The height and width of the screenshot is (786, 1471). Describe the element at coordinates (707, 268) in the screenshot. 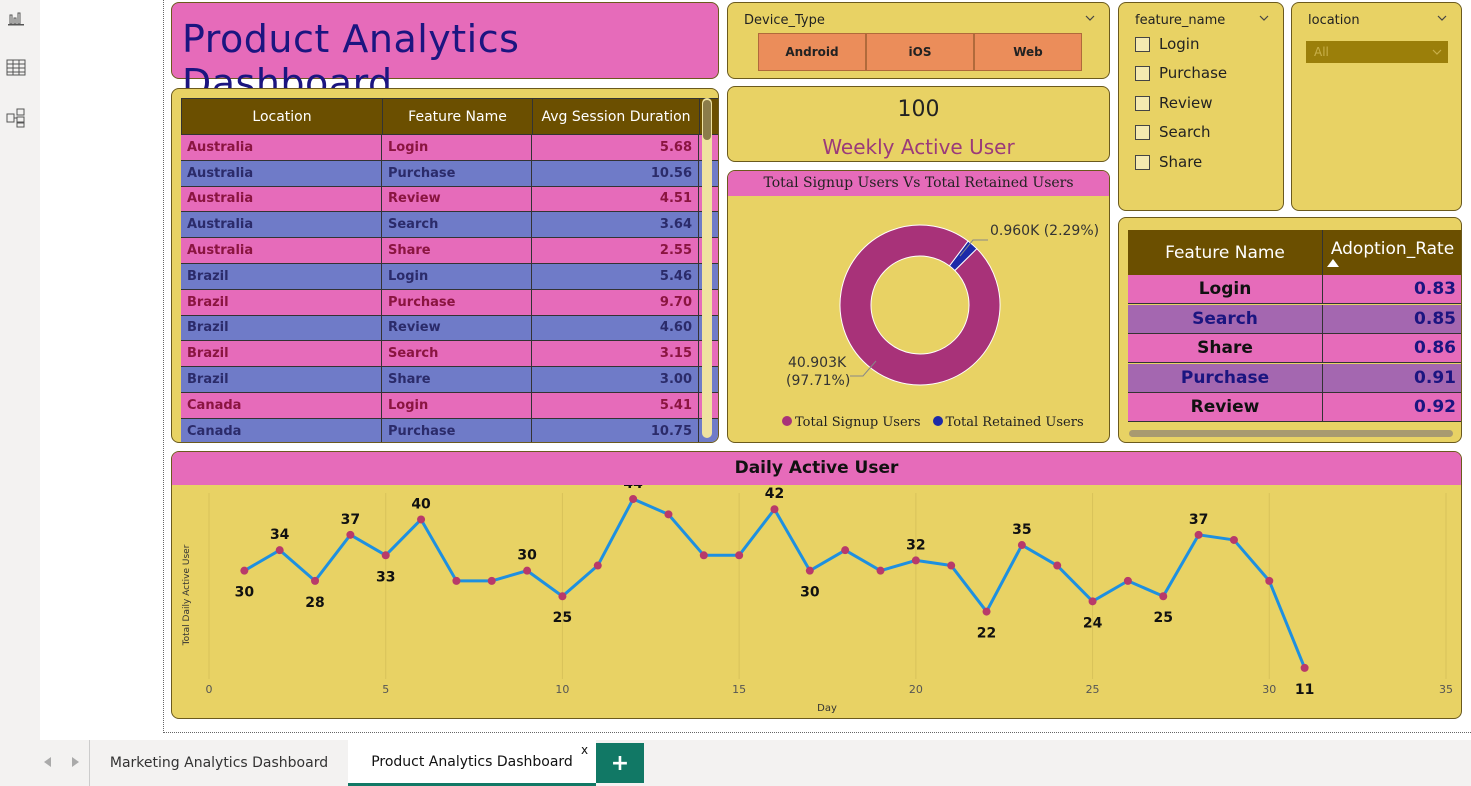

I see `vertical-scrollbar` at that location.